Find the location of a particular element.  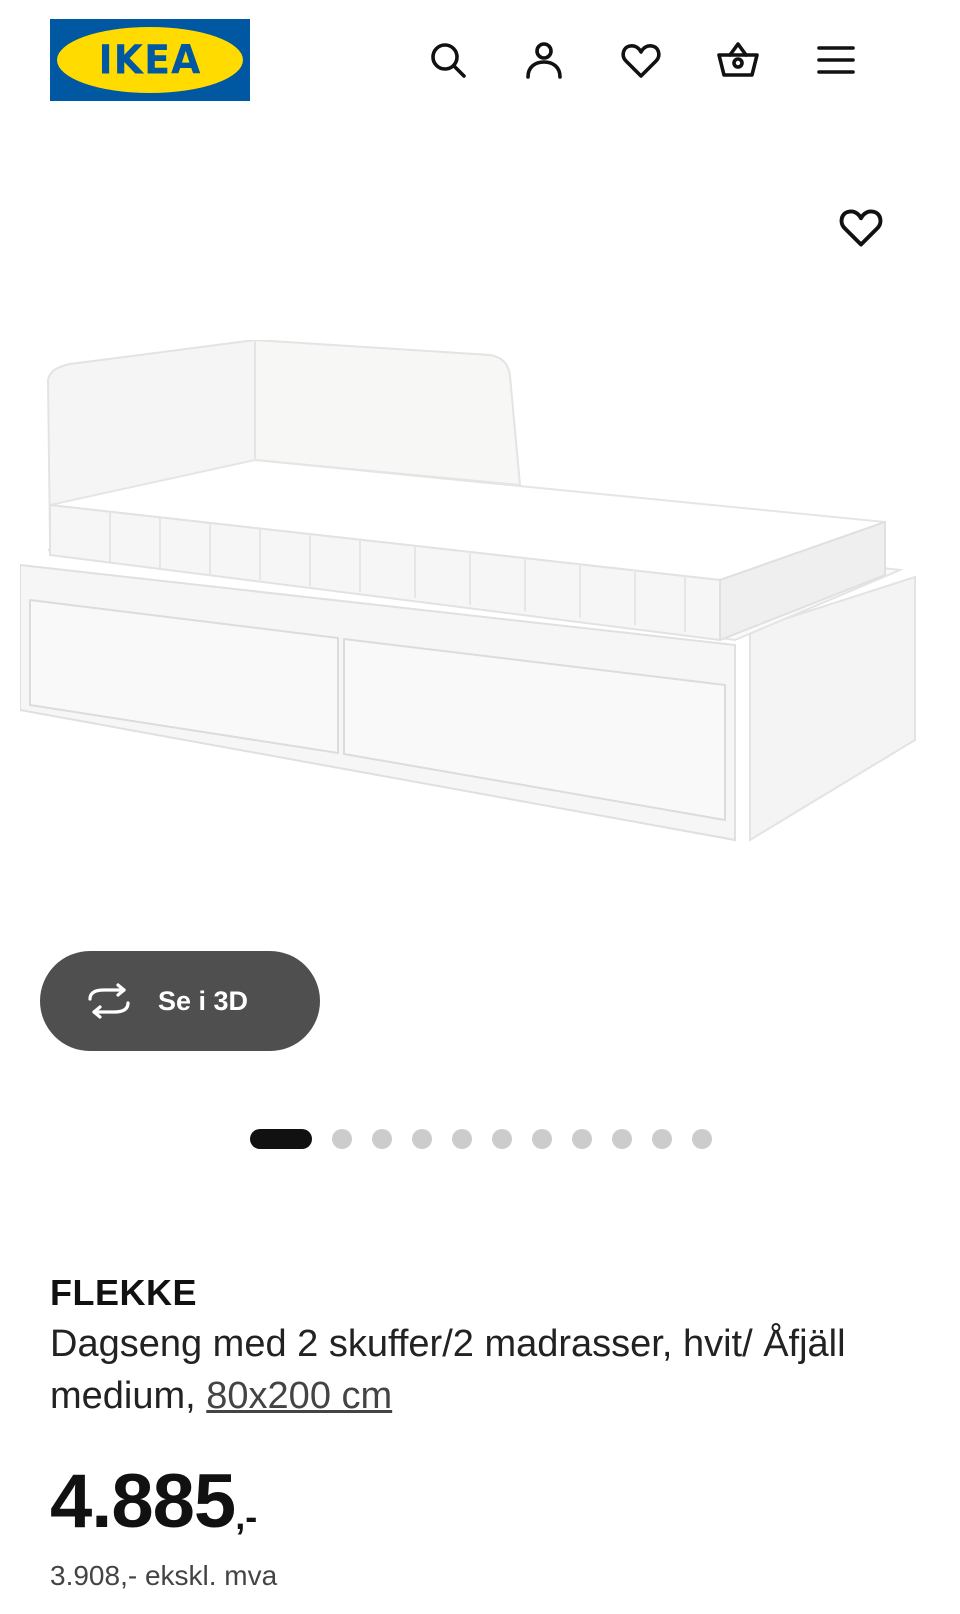

favorites-icon is located at coordinates (641, 60).